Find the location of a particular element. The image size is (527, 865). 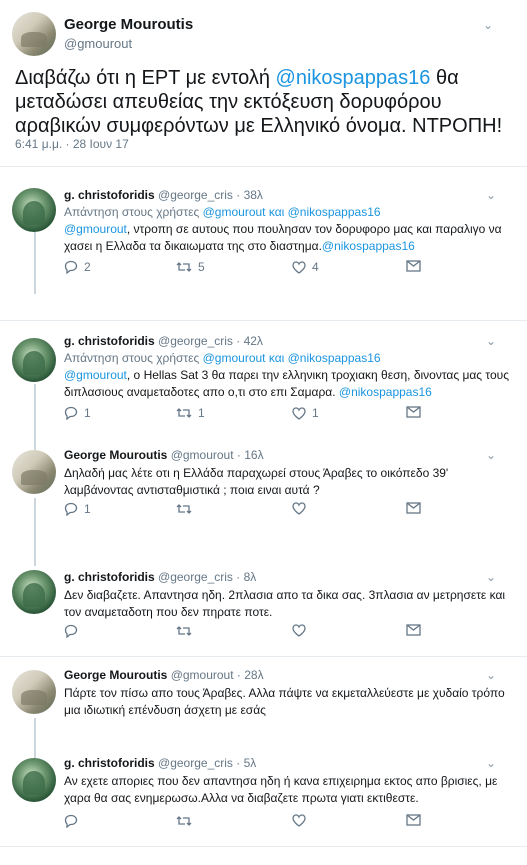

reply-header: g. christoforidis @george_cris · 42λ is located at coordinates (163, 341).